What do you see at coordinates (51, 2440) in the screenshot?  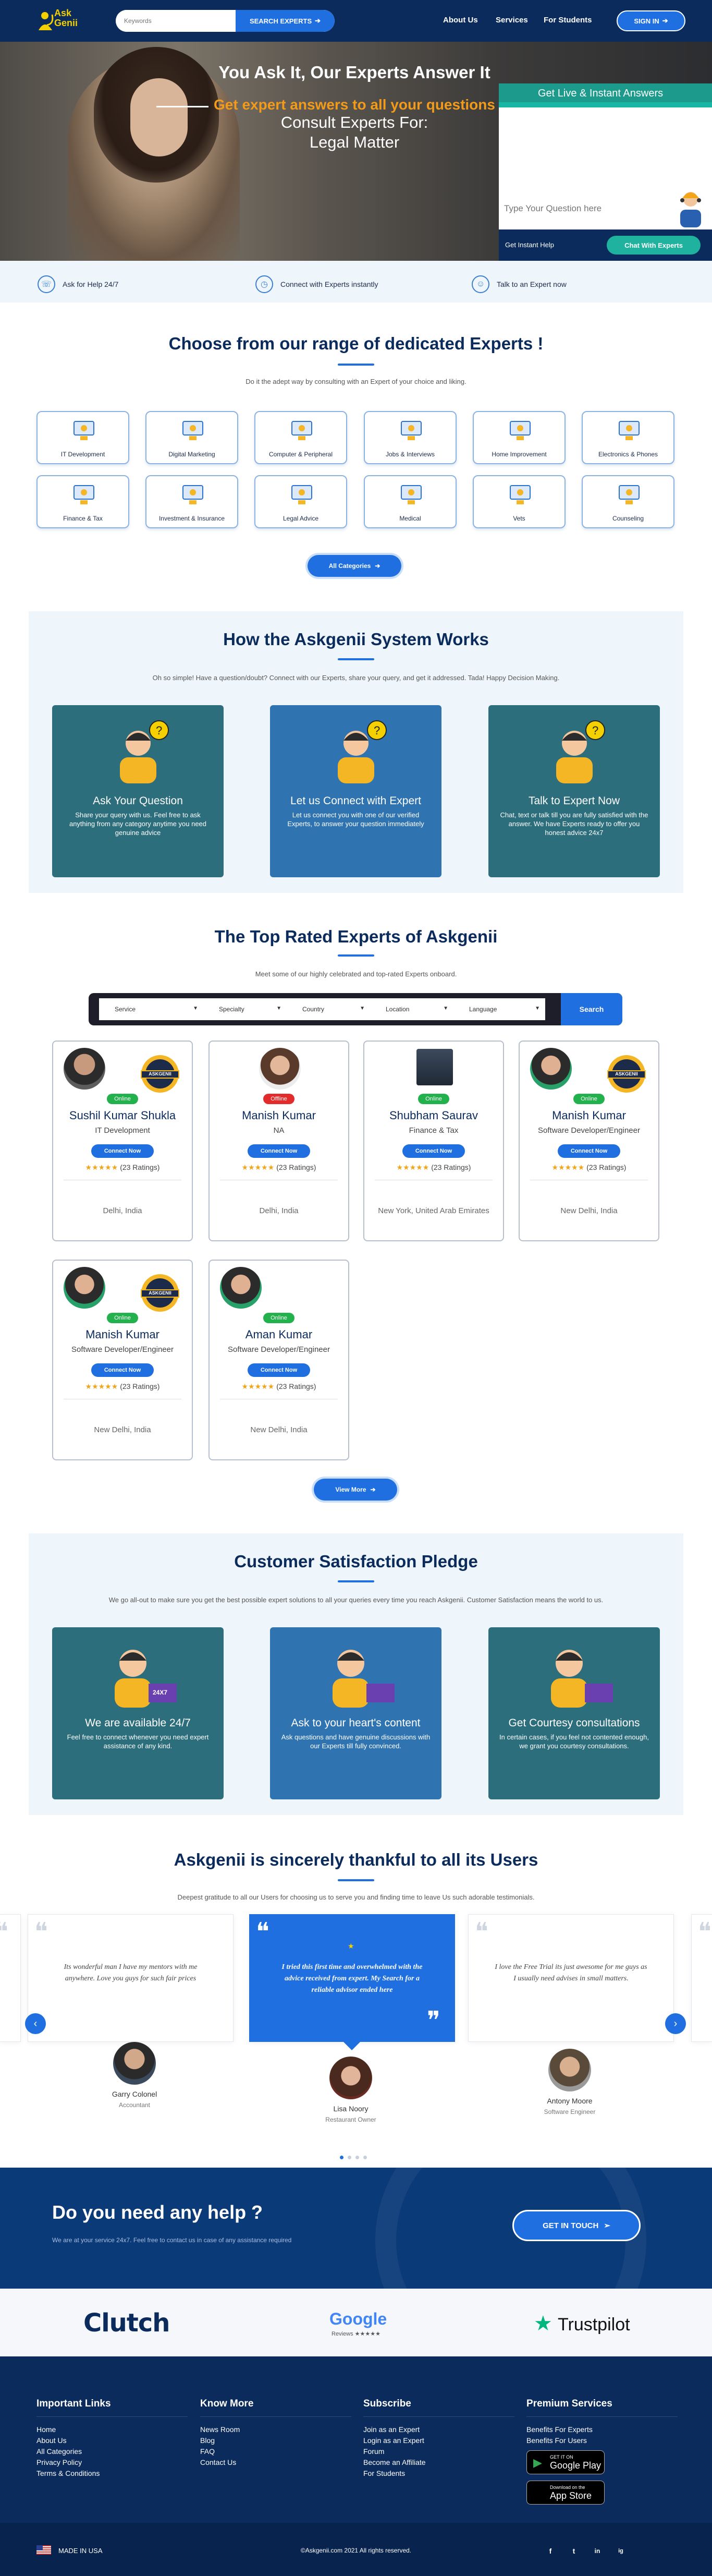 I see `footer-link: About Us` at bounding box center [51, 2440].